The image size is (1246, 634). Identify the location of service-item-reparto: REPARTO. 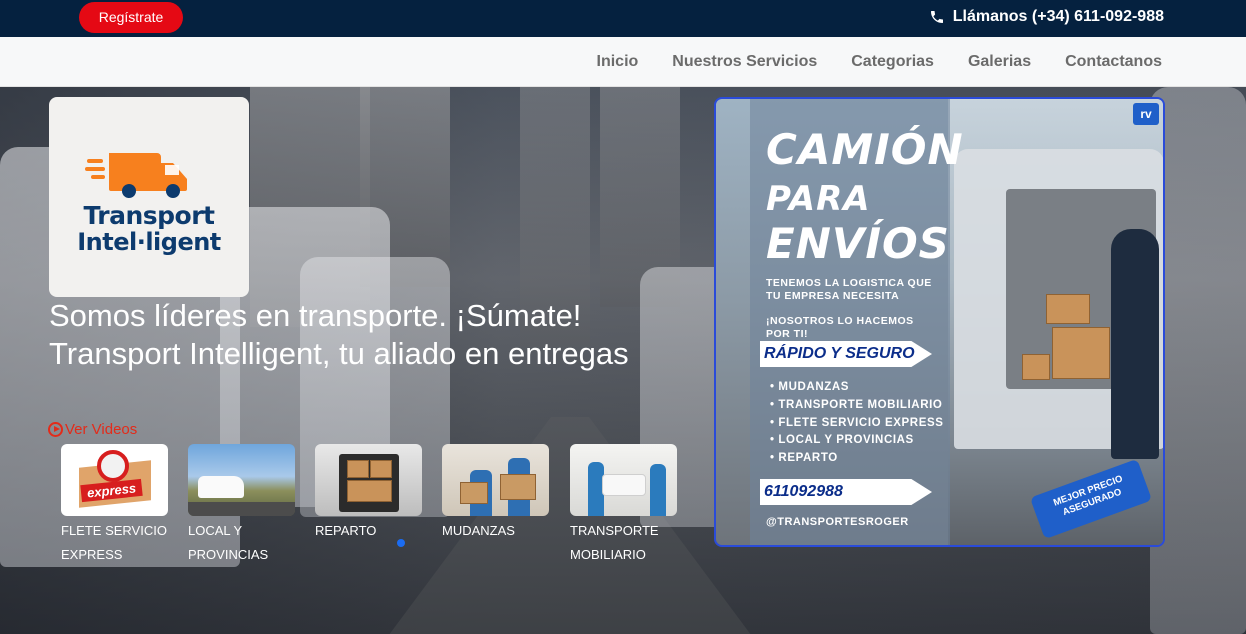
(370, 493).